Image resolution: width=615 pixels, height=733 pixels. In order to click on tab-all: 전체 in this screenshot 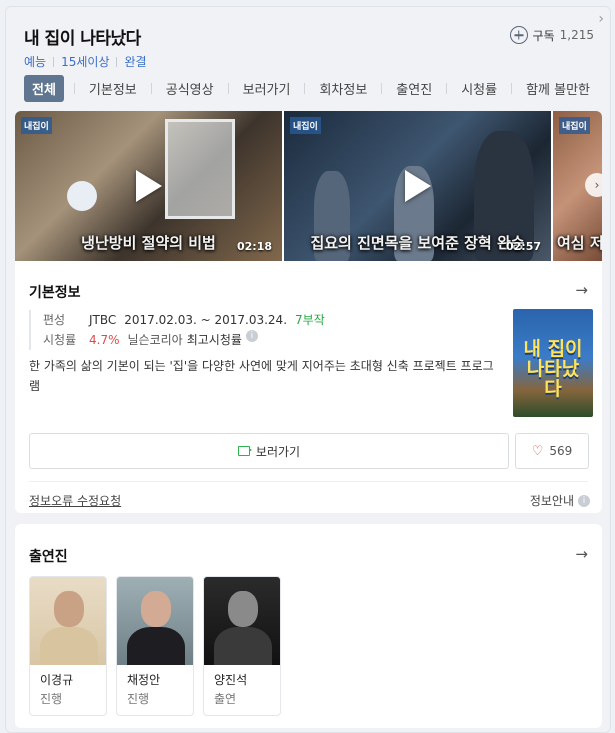, I will do `click(44, 88)`.